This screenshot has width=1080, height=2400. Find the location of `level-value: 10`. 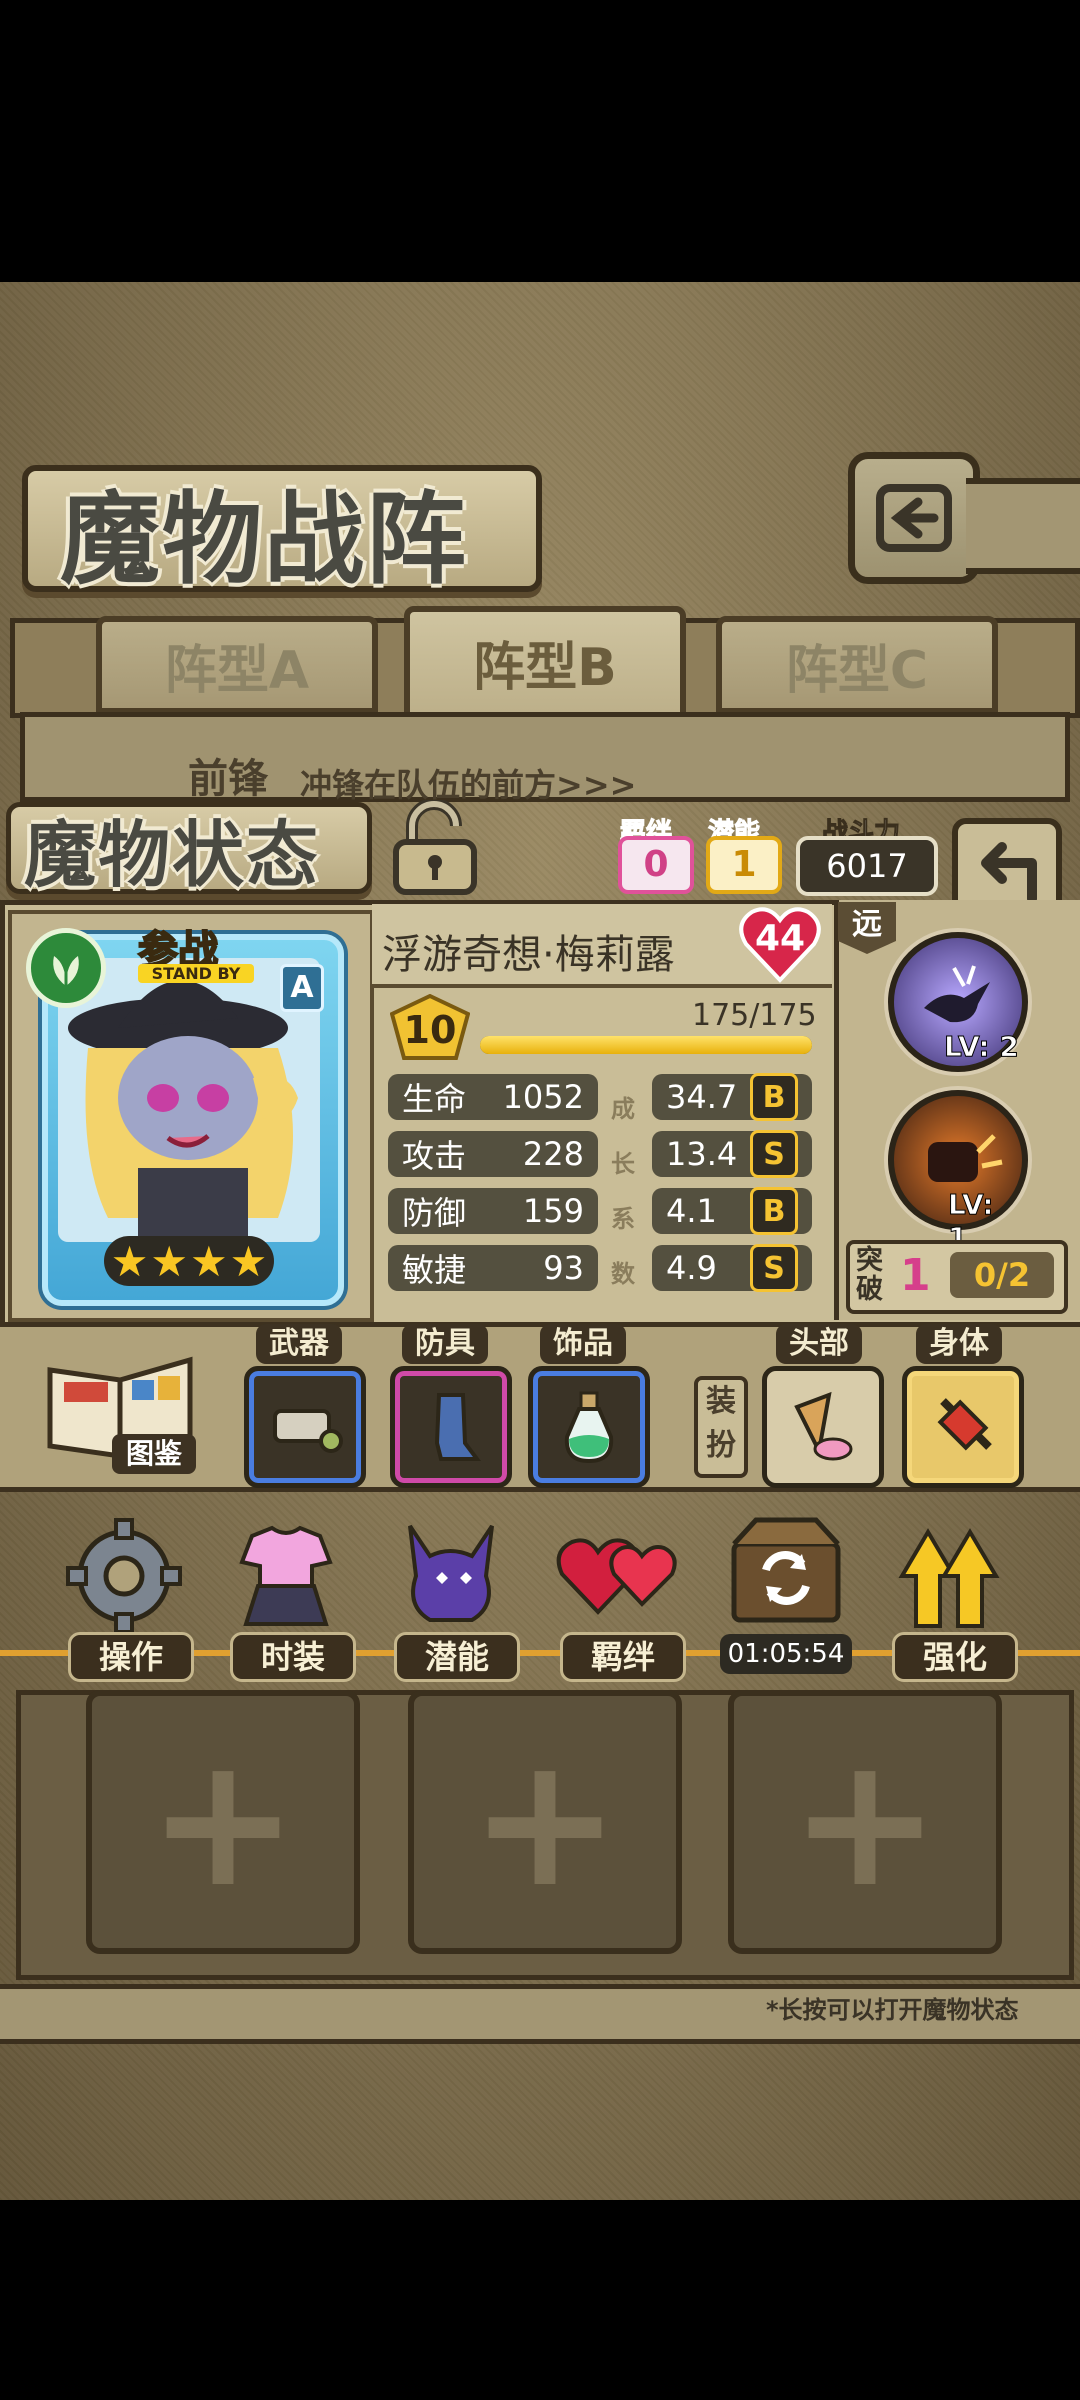

level-value: 10 is located at coordinates (430, 1030).